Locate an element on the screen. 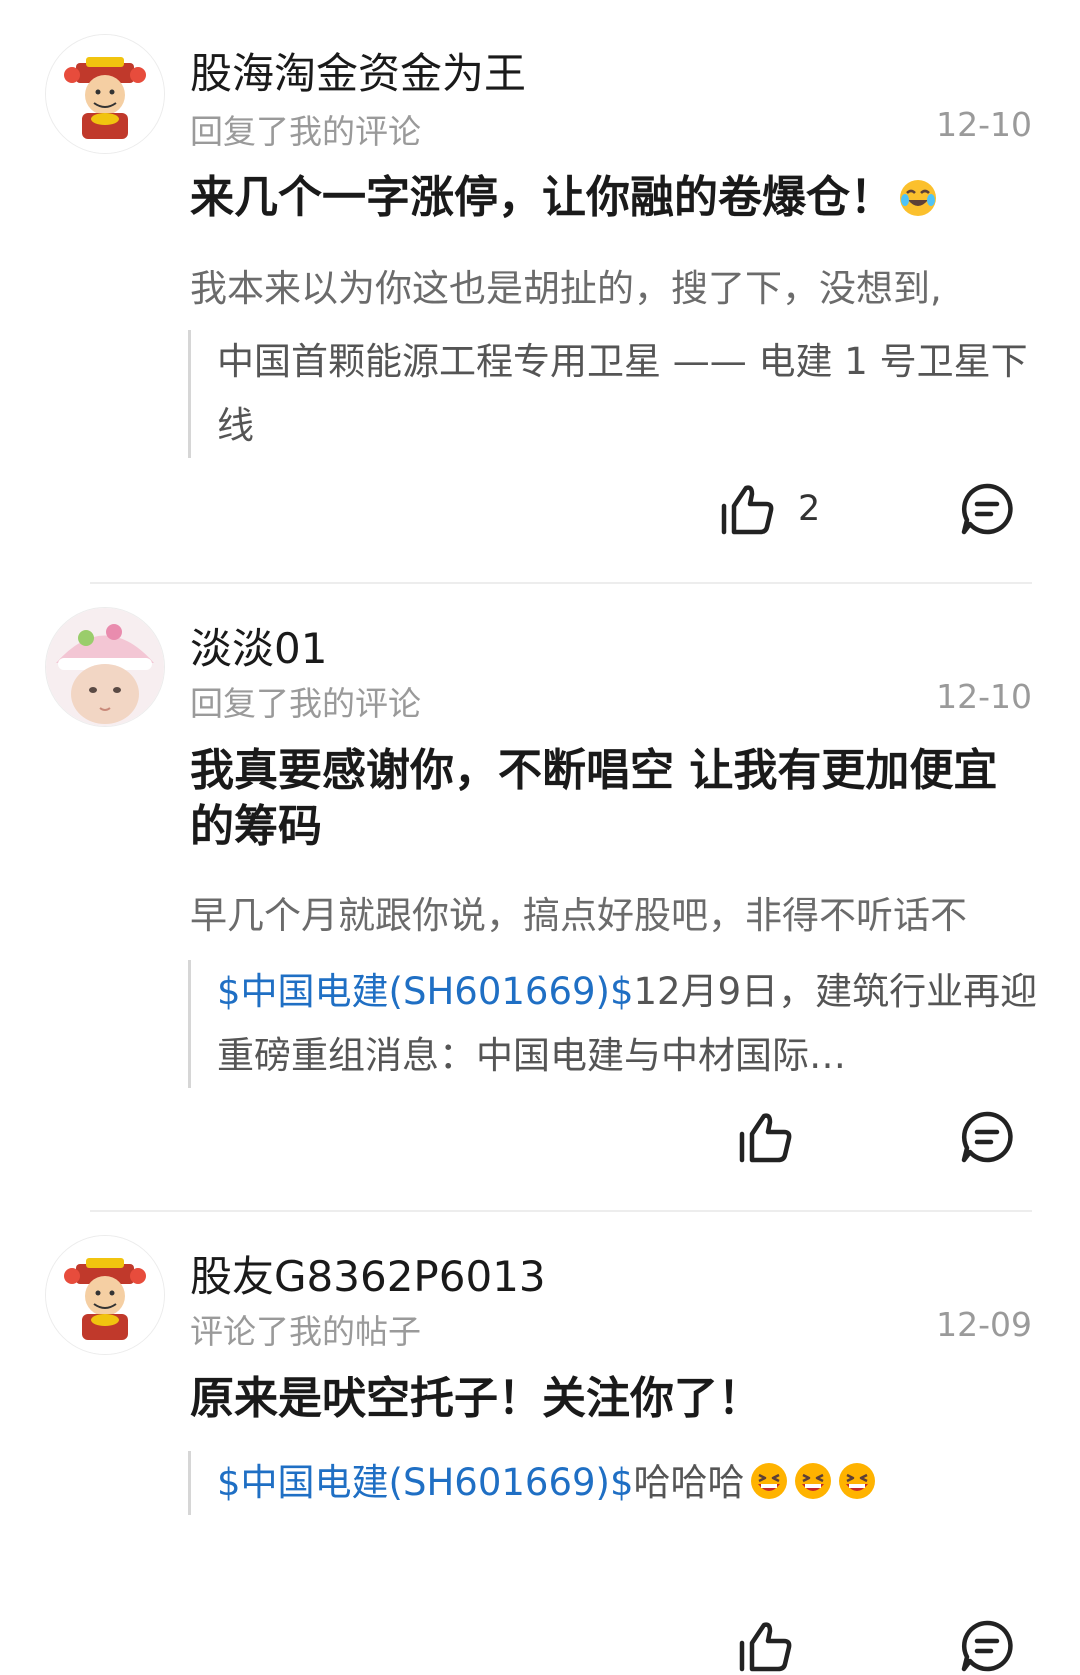  like-button: 2 is located at coordinates (769, 509).